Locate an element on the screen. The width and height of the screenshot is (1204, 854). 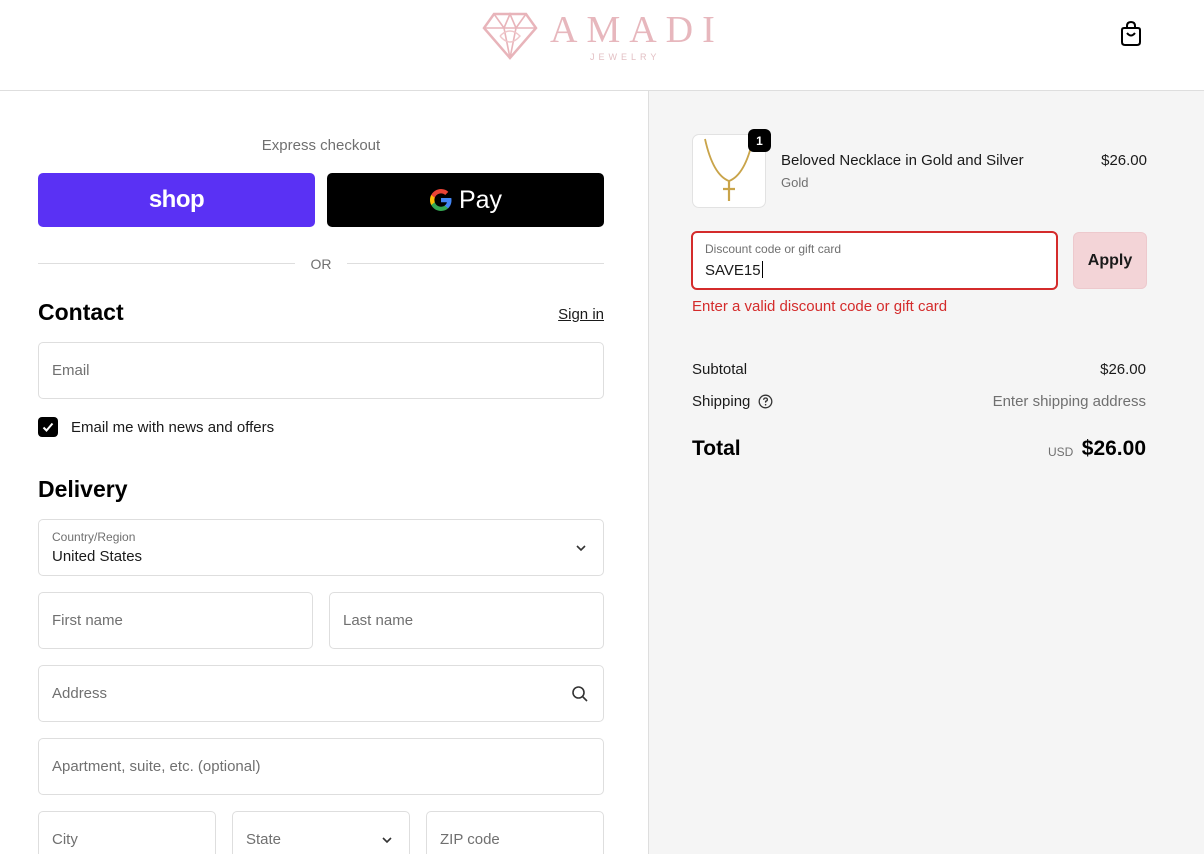
discount-label: Discount code or gift card is located at coordinates (773, 249).